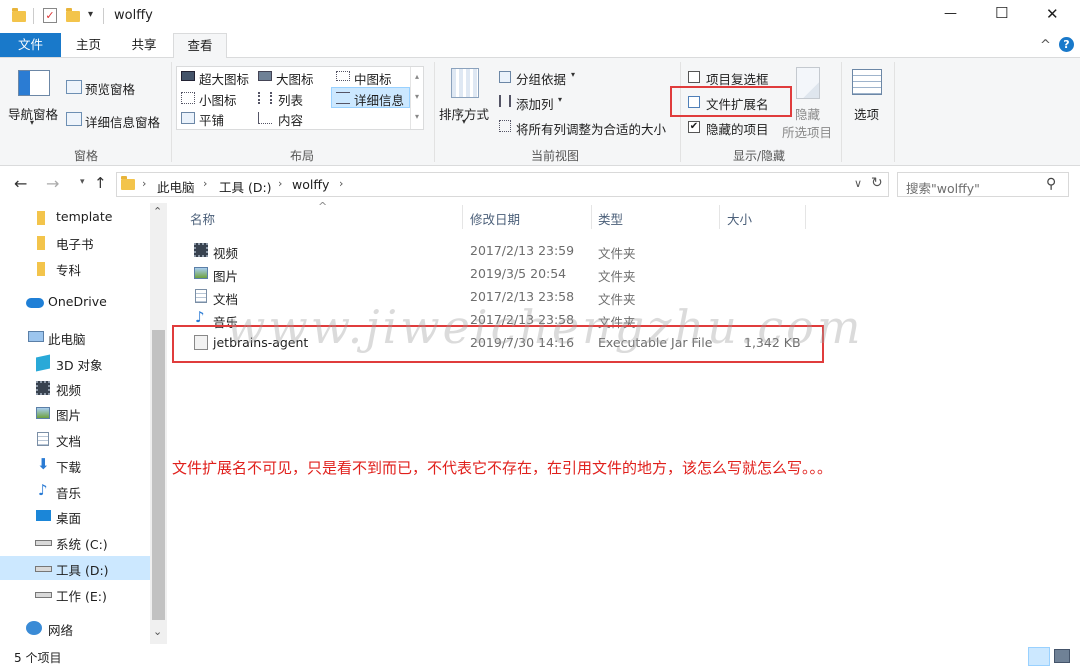 The height and width of the screenshot is (669, 1080). Describe the element at coordinates (505, 101) in the screenshot. I see `add-column-icon` at that location.